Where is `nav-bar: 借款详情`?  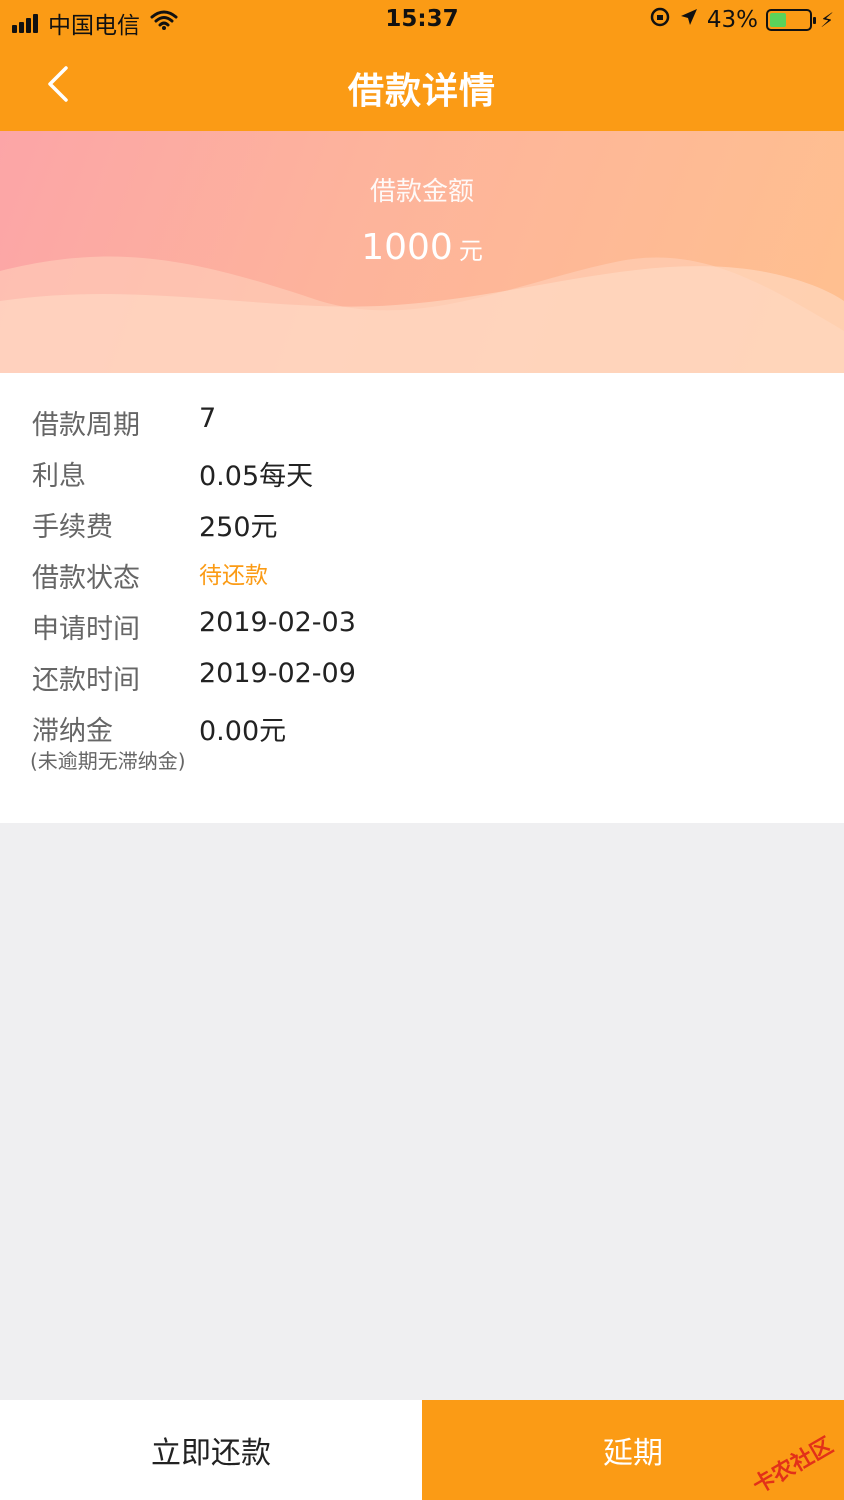
nav-bar: 借款详情 is located at coordinates (422, 86).